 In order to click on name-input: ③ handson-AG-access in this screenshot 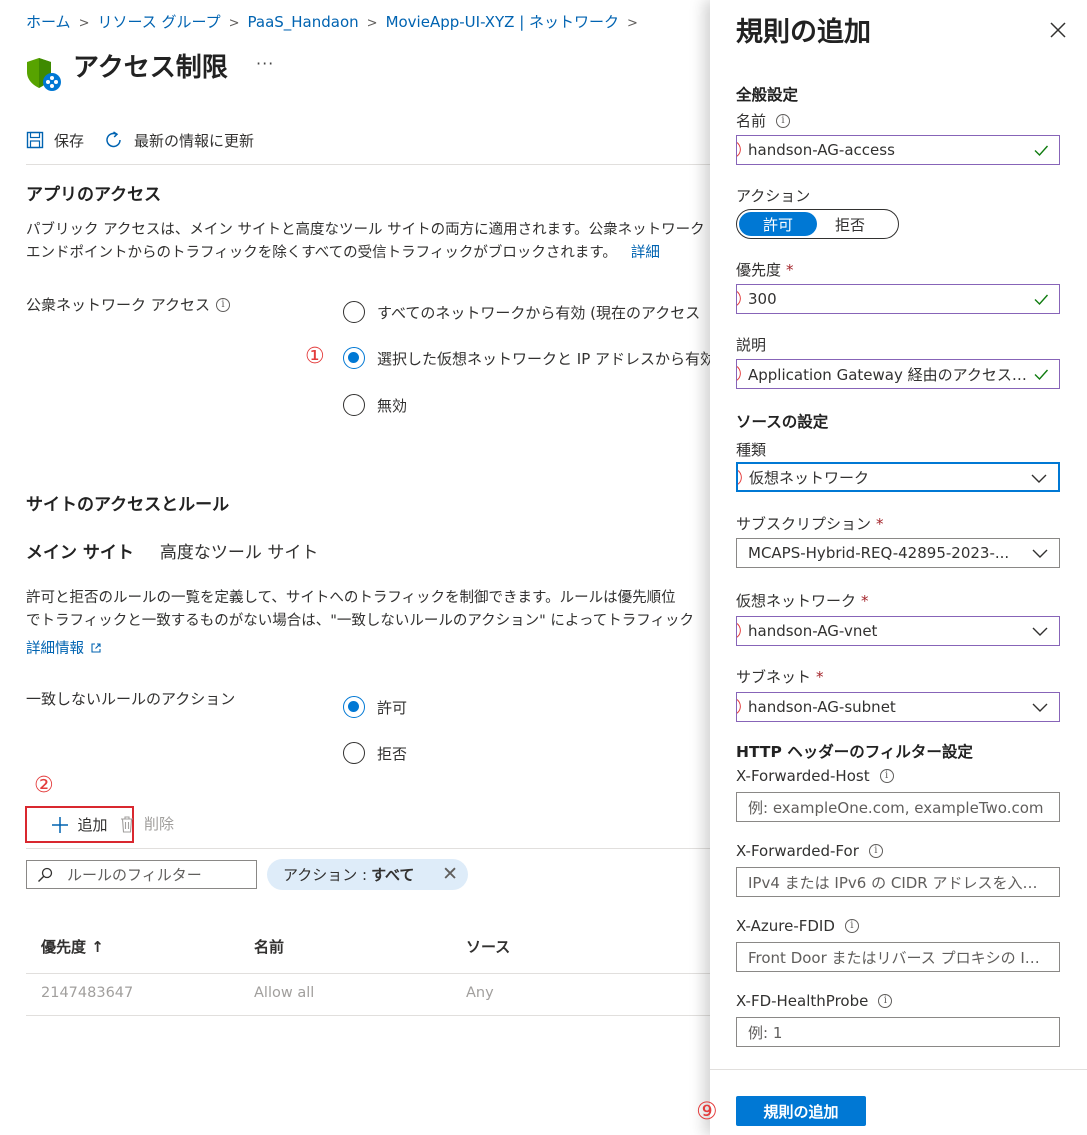, I will do `click(898, 150)`.